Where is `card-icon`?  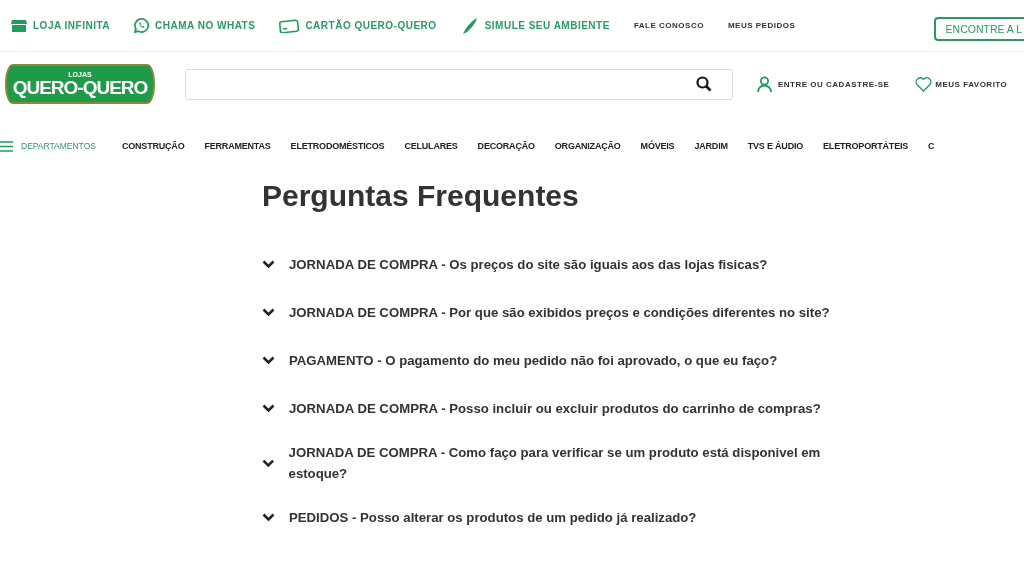 card-icon is located at coordinates (289, 25).